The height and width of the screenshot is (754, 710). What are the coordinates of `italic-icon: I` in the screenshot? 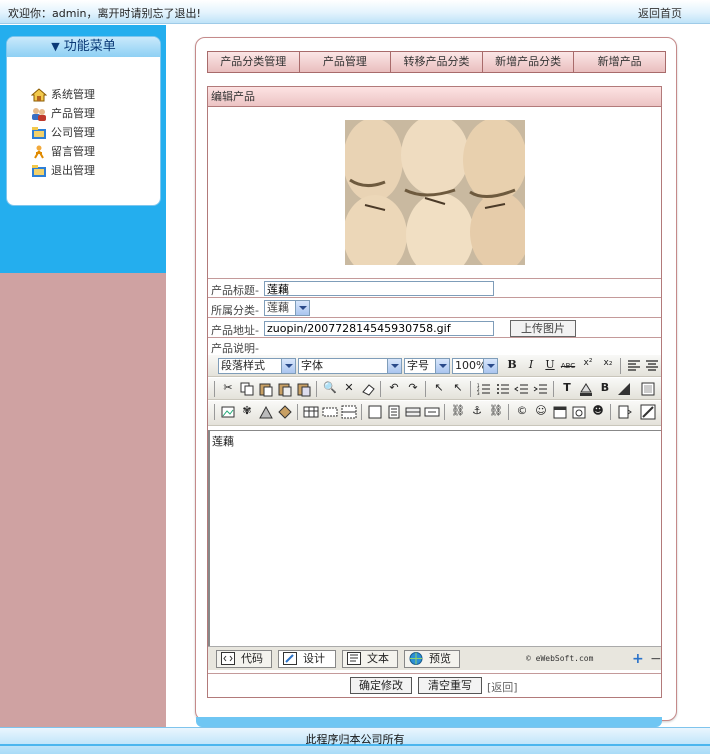 It's located at (531, 366).